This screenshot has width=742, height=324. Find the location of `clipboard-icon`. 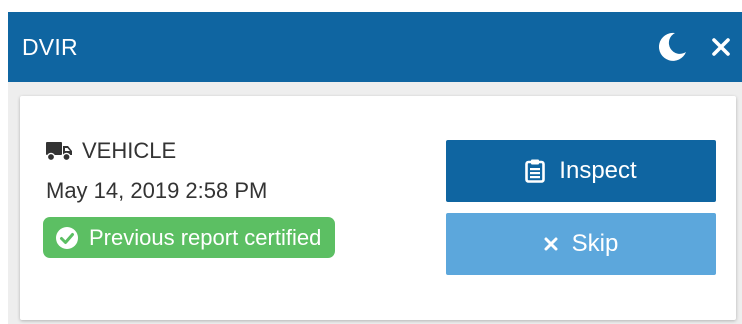

clipboard-icon is located at coordinates (535, 171).